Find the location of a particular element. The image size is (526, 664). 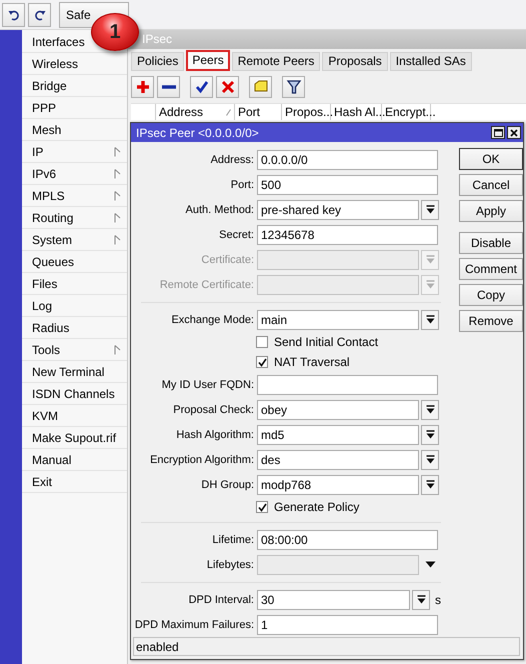

dropdown-field: des is located at coordinates (338, 460).